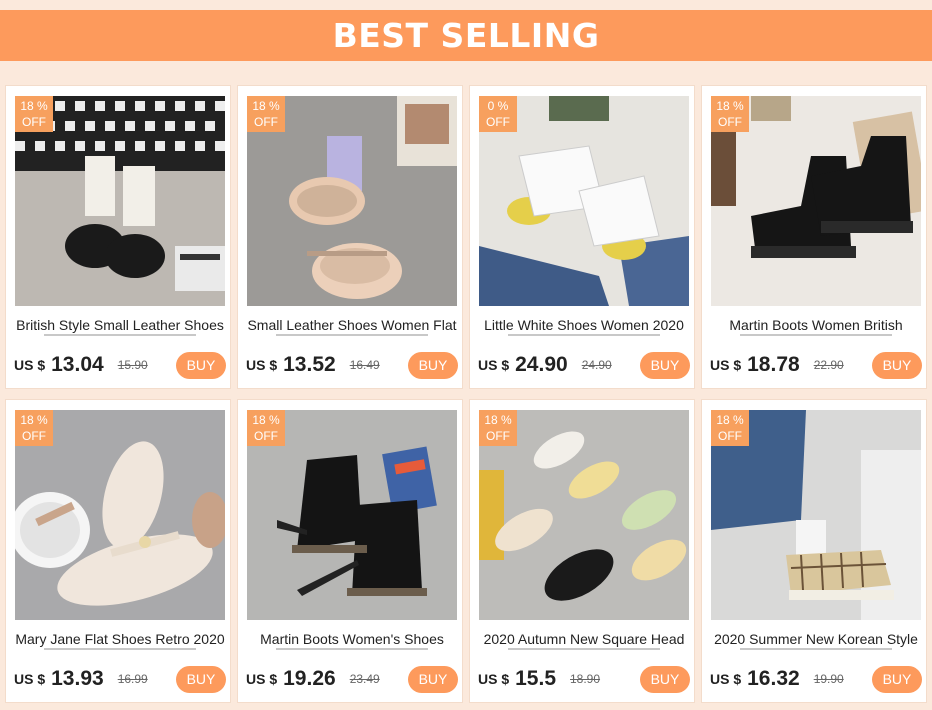 This screenshot has height=710, width=932. Describe the element at coordinates (828, 365) in the screenshot. I see `original-price: 22.90` at that location.